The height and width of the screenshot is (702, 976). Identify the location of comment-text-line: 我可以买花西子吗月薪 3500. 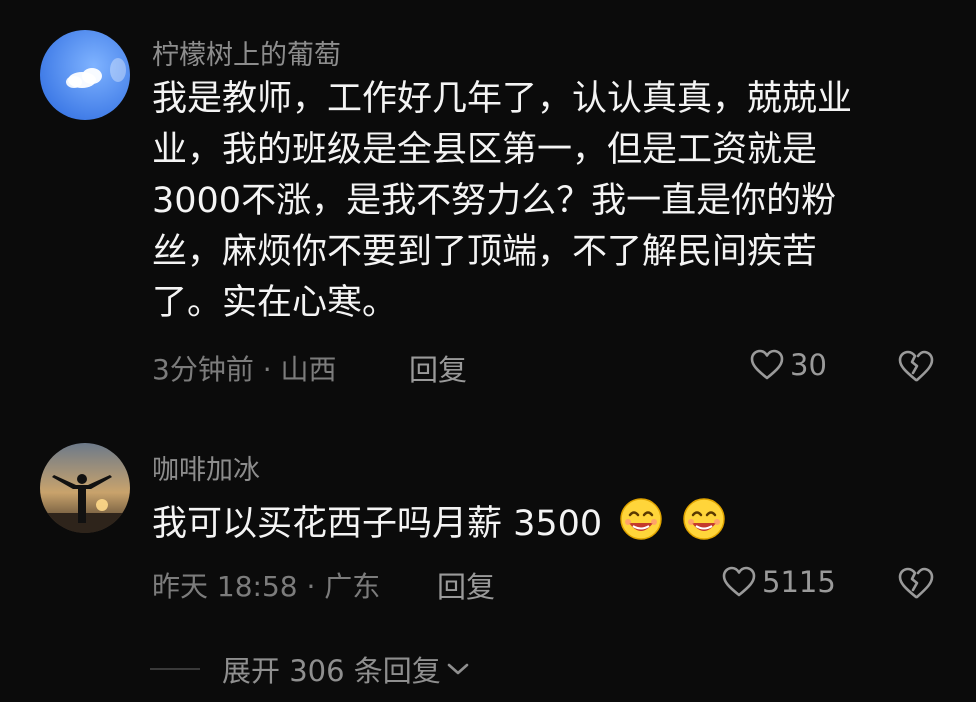
(377, 524).